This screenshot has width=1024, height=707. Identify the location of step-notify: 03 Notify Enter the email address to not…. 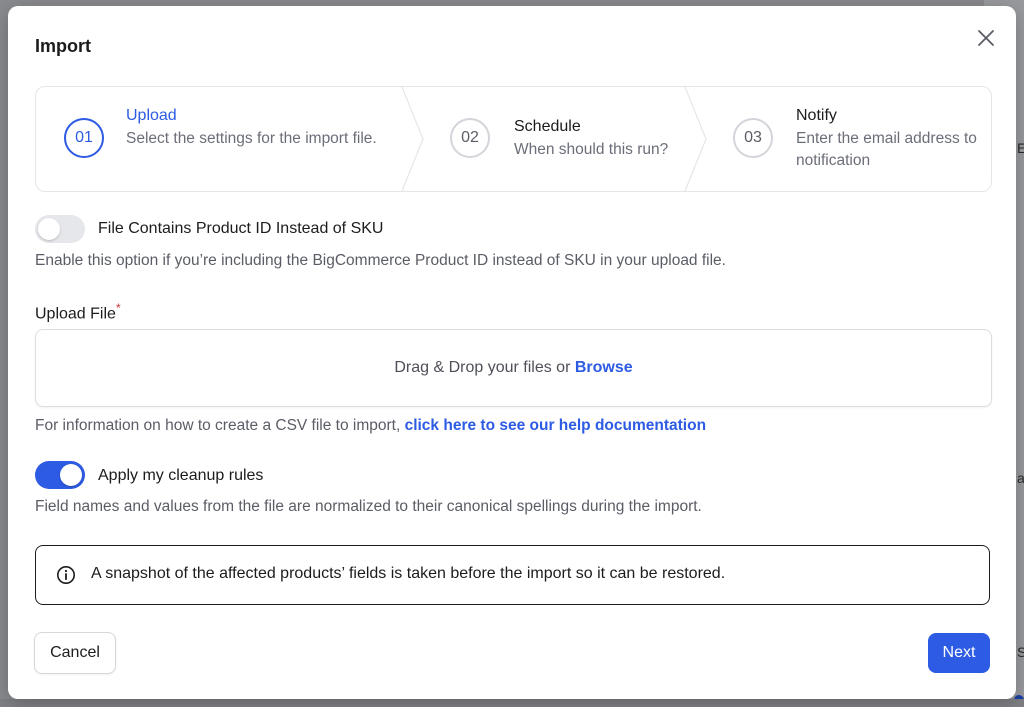
(850, 139).